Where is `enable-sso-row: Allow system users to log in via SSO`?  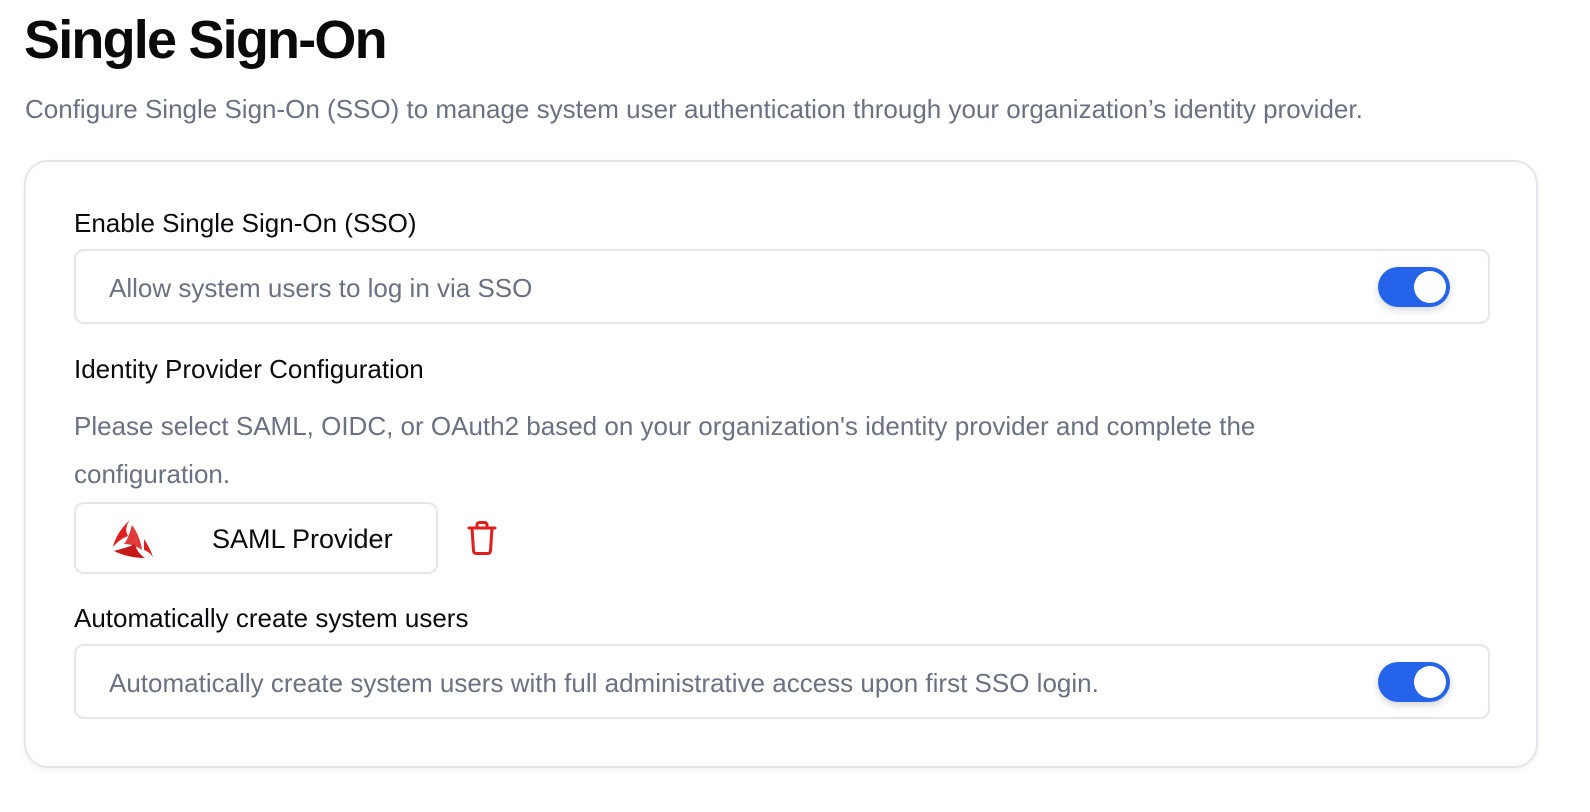 enable-sso-row: Allow system users to log in via SSO is located at coordinates (782, 286).